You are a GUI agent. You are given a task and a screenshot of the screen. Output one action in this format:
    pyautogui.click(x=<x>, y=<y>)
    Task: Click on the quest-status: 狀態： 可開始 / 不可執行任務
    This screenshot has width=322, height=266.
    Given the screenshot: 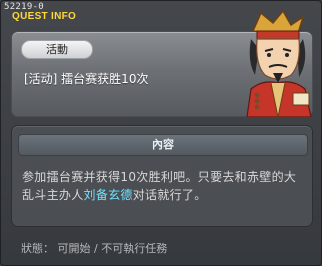 What is the action you would take?
    pyautogui.click(x=94, y=248)
    